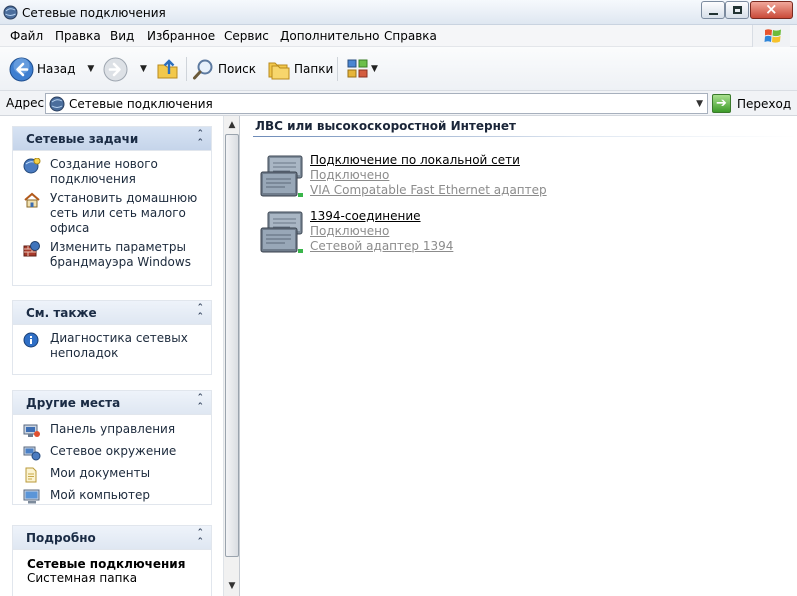 The image size is (797, 596). I want to click on up-folder-icon, so click(167, 69).